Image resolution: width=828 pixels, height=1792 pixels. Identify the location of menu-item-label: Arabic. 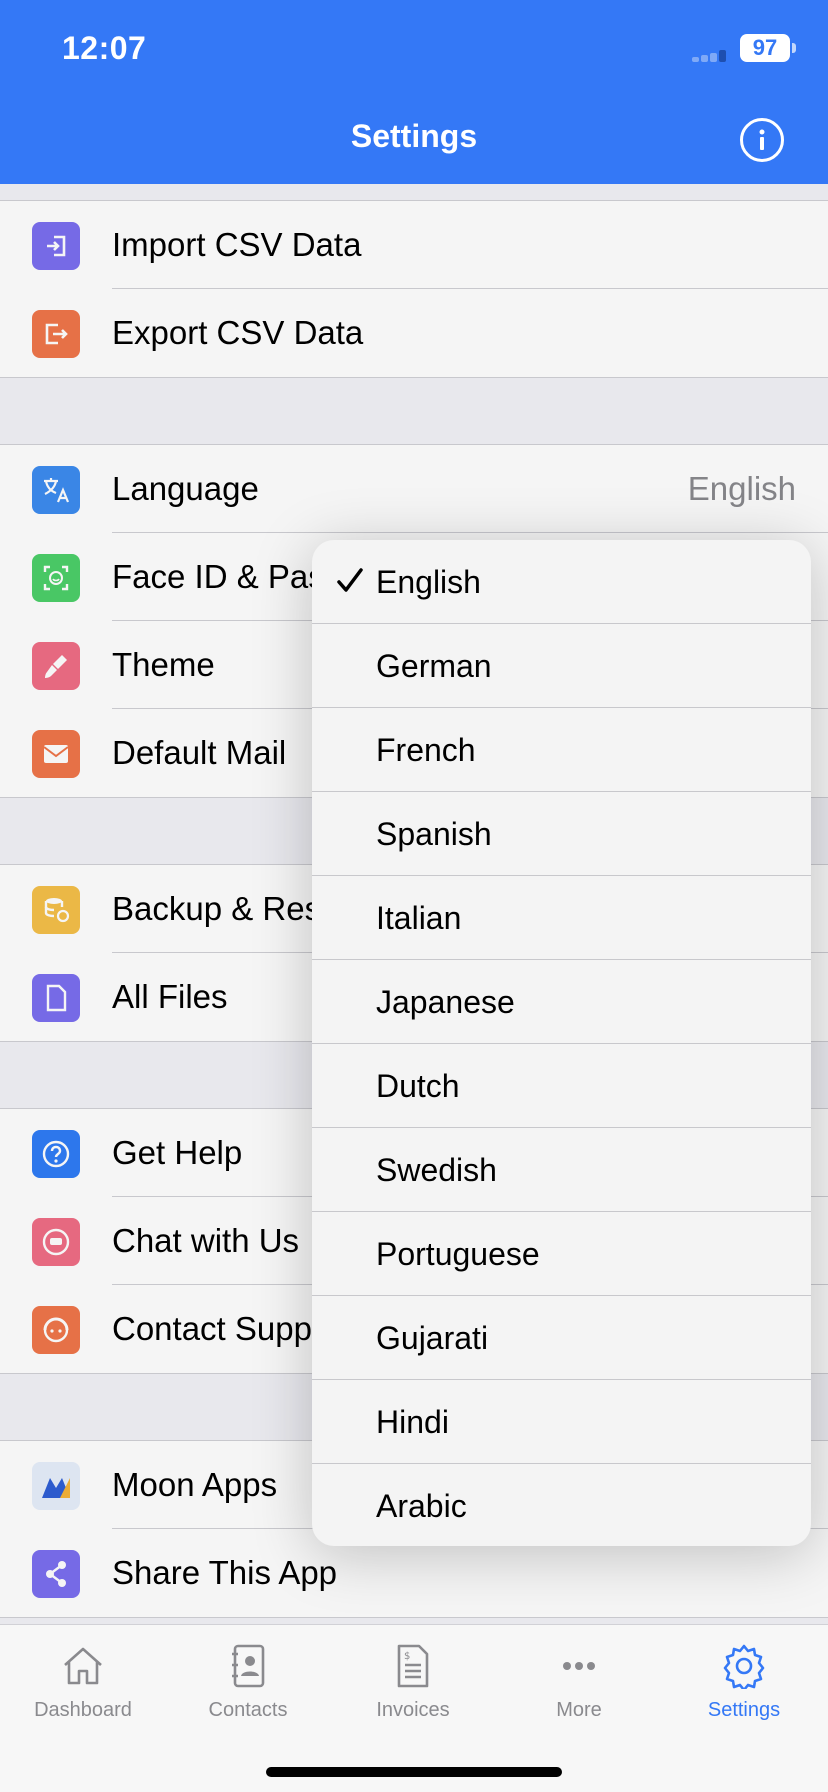
(421, 1506).